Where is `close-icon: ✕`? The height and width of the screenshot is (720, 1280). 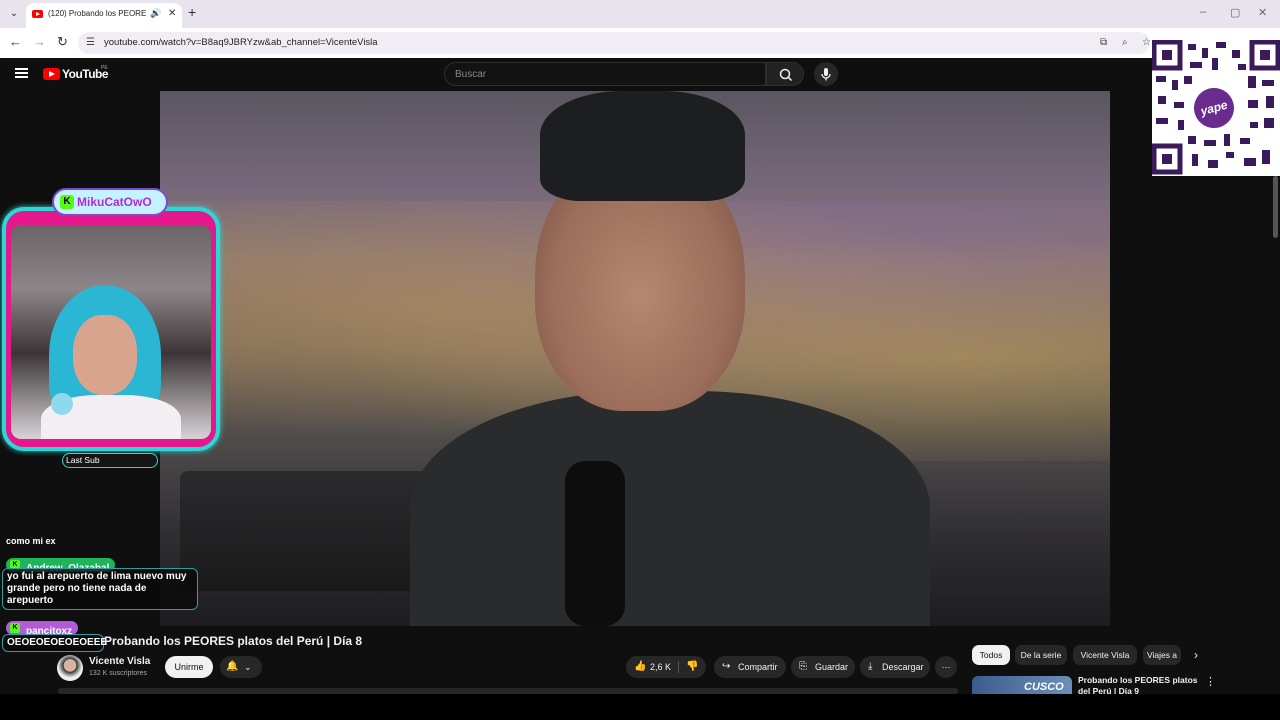 close-icon: ✕ is located at coordinates (172, 13).